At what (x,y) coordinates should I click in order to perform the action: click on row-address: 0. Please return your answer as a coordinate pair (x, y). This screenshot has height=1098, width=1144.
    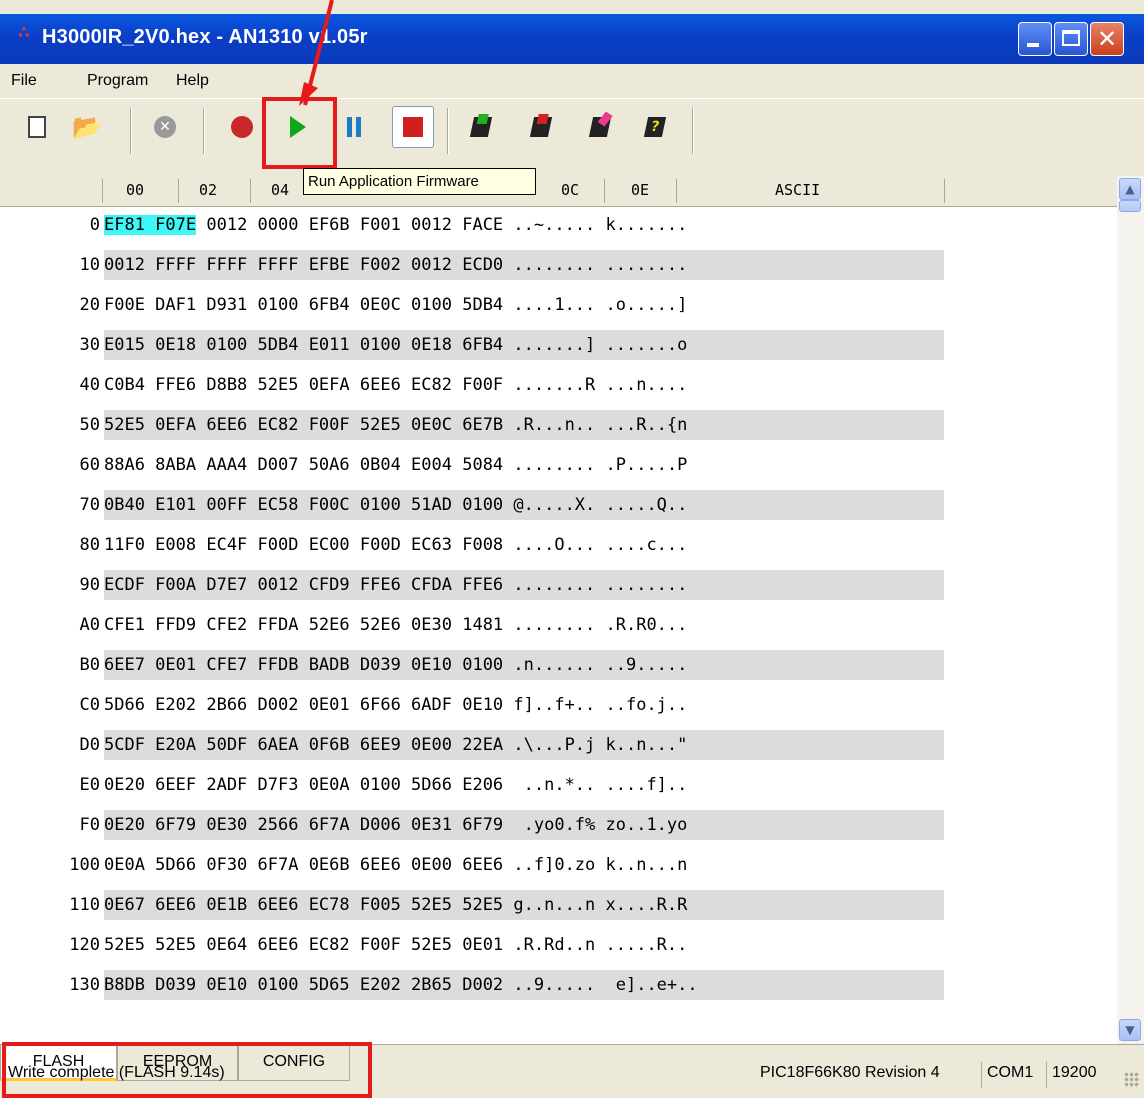
    Looking at the image, I should click on (94, 225).